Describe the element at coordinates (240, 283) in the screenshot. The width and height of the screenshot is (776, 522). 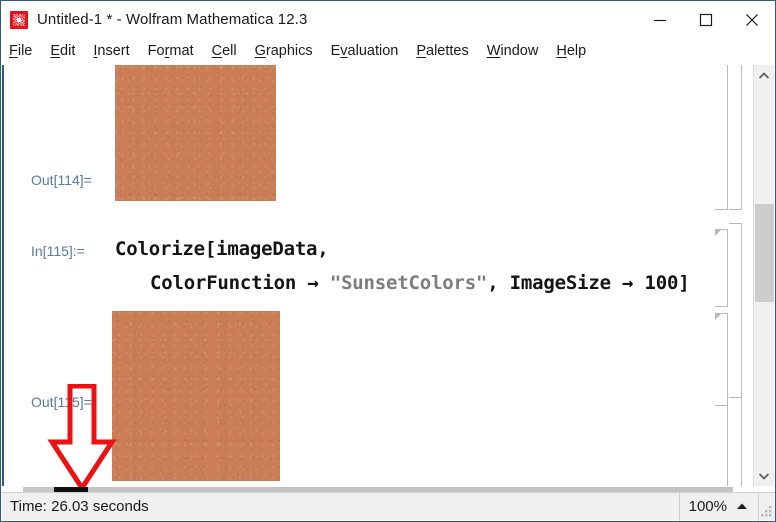
I see `input-code-colorfunction: ColorFunction →` at that location.